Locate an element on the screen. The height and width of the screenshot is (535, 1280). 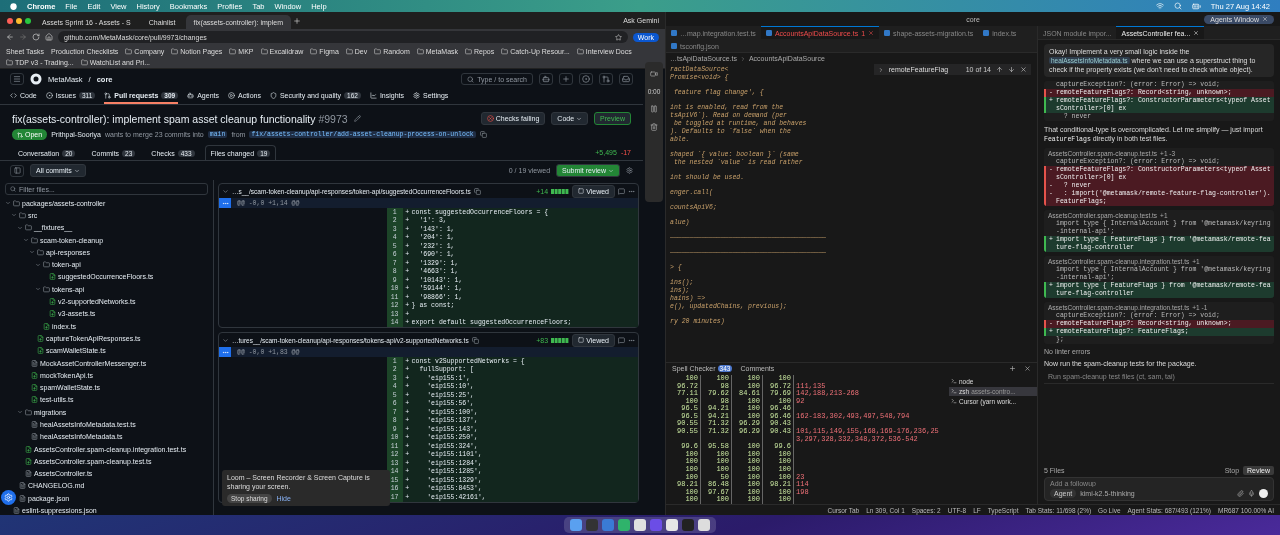
send-icon is located at coordinates (1263, 493).